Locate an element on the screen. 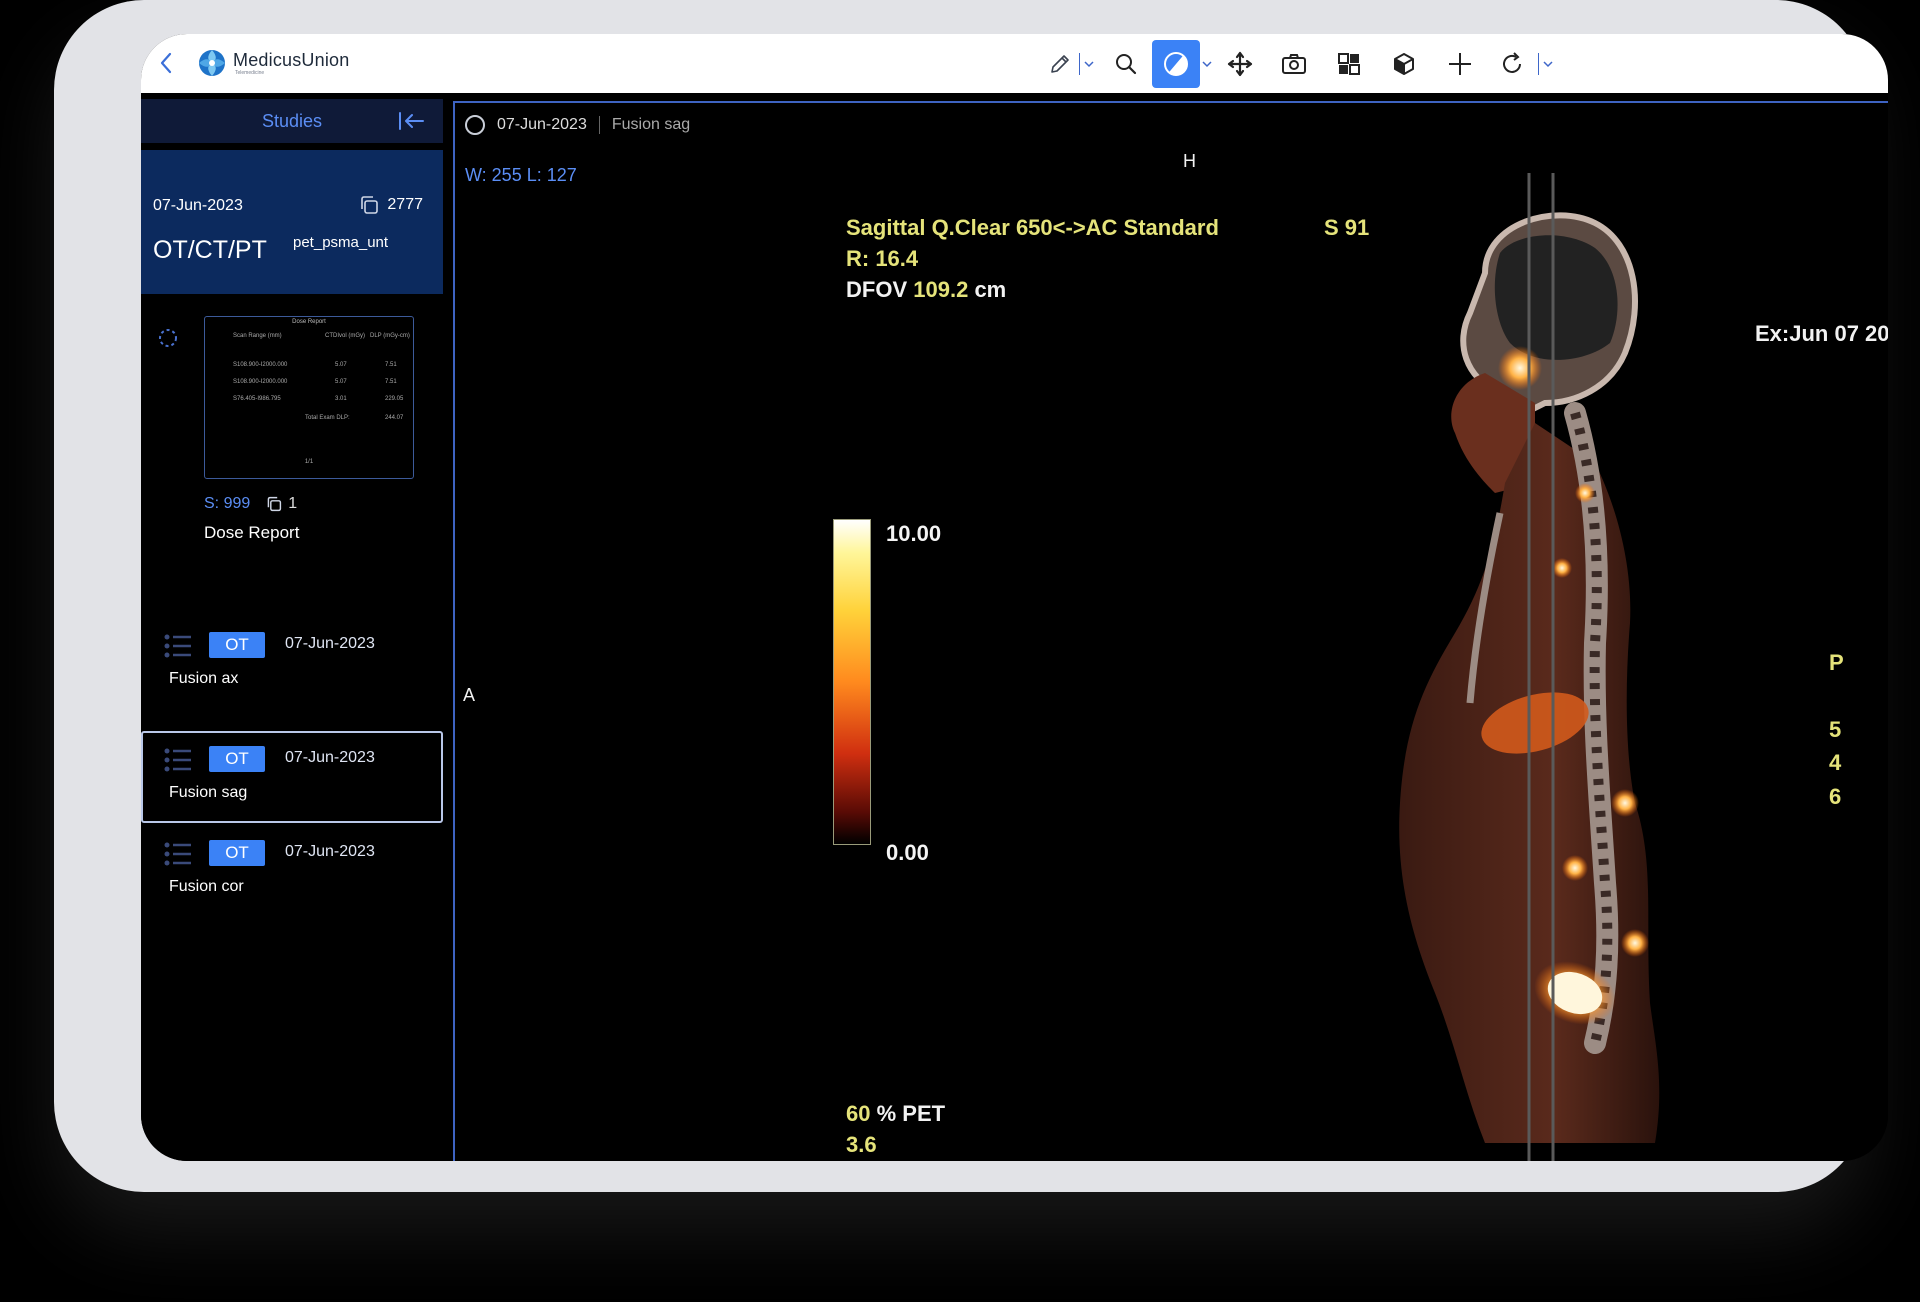 The width and height of the screenshot is (1920, 1302). 3d-tool-button is located at coordinates (1404, 64).